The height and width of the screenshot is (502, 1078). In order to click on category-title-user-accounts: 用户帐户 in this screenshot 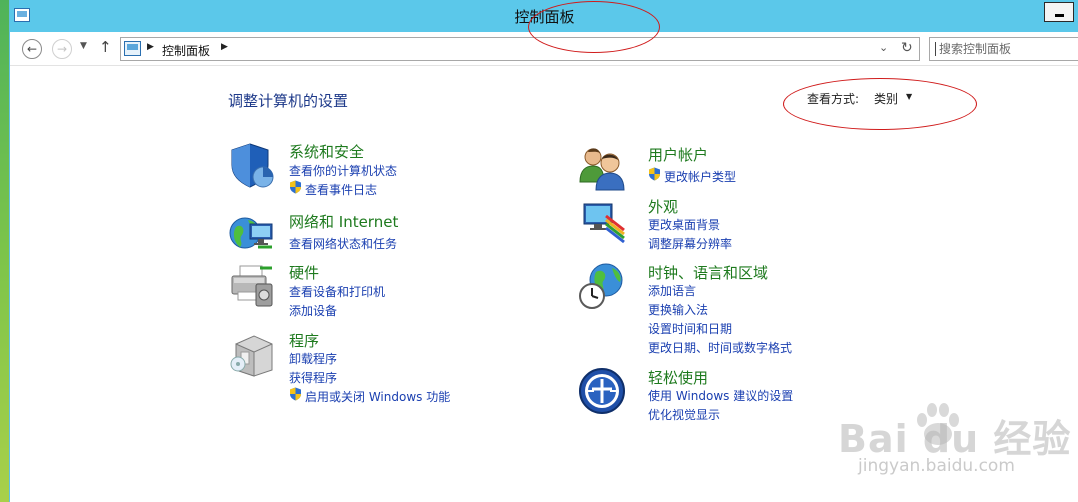, I will do `click(678, 154)`.